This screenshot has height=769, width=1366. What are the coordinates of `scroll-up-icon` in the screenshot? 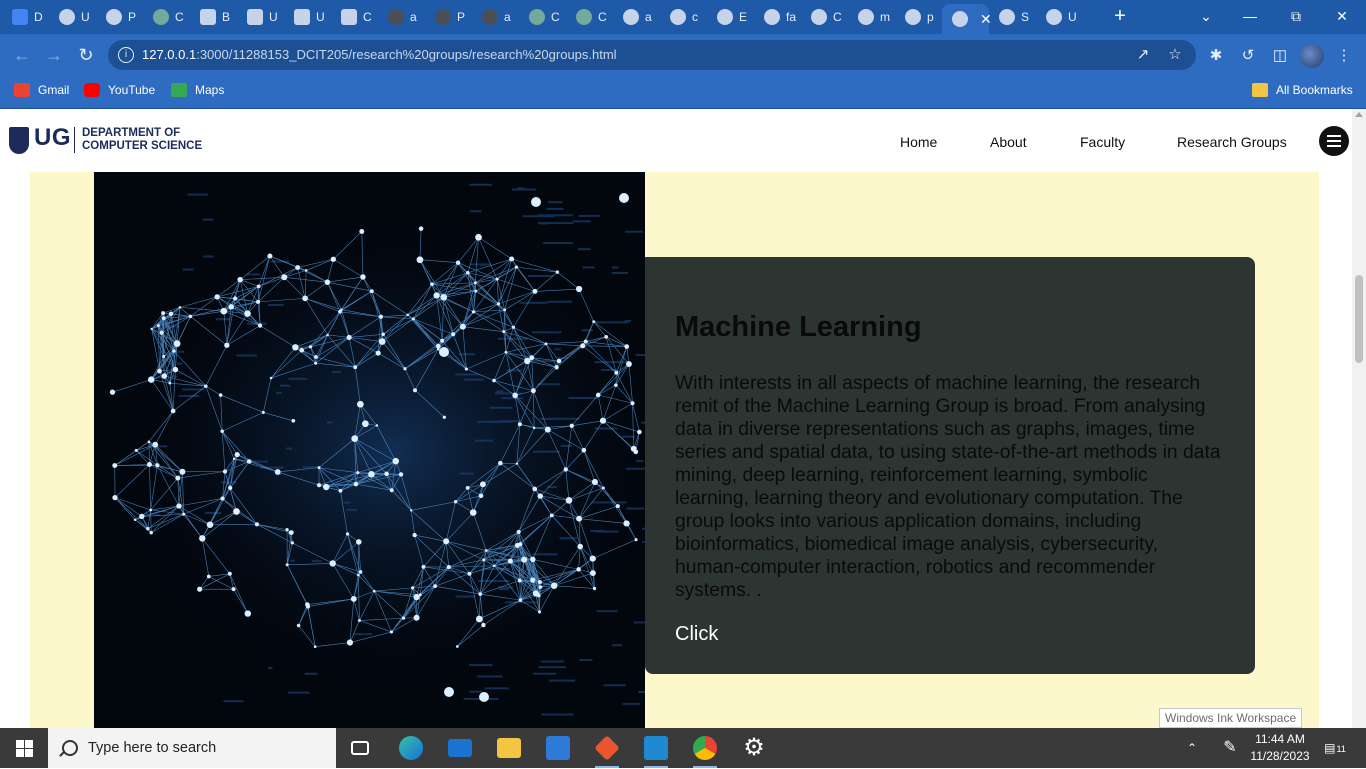 It's located at (1359, 114).